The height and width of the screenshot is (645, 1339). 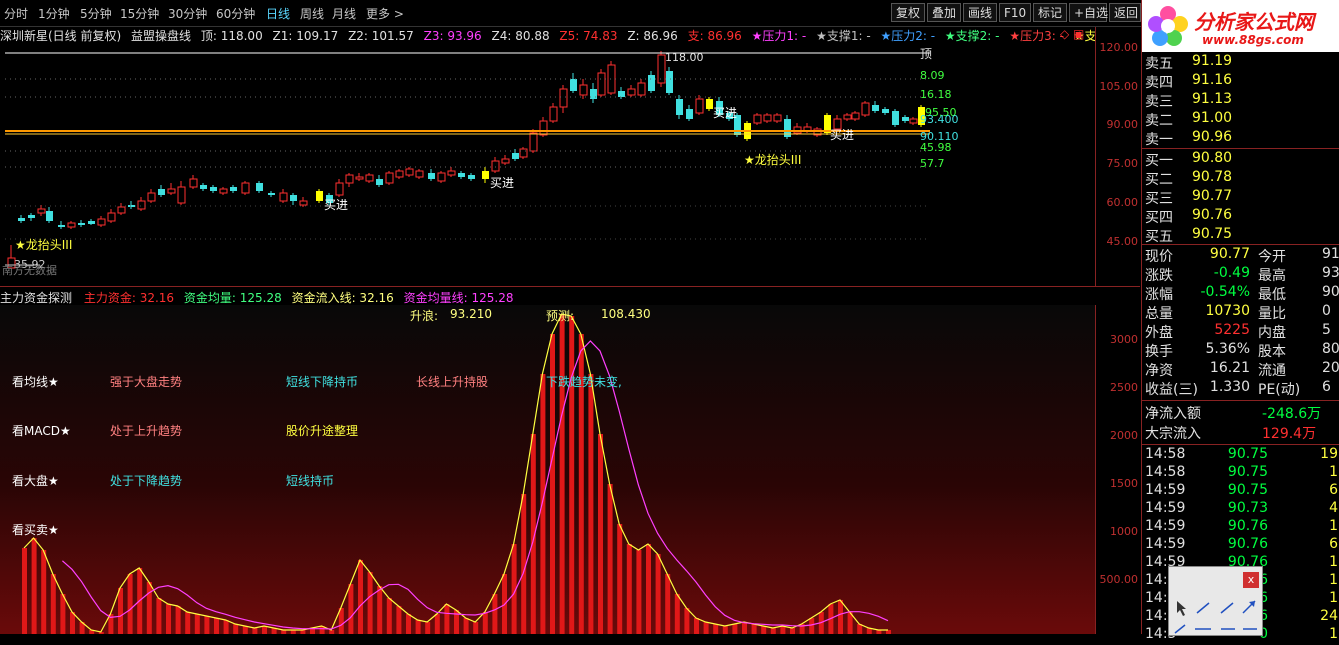 I want to click on quote-label-2: 今开, so click(x=1272, y=257).